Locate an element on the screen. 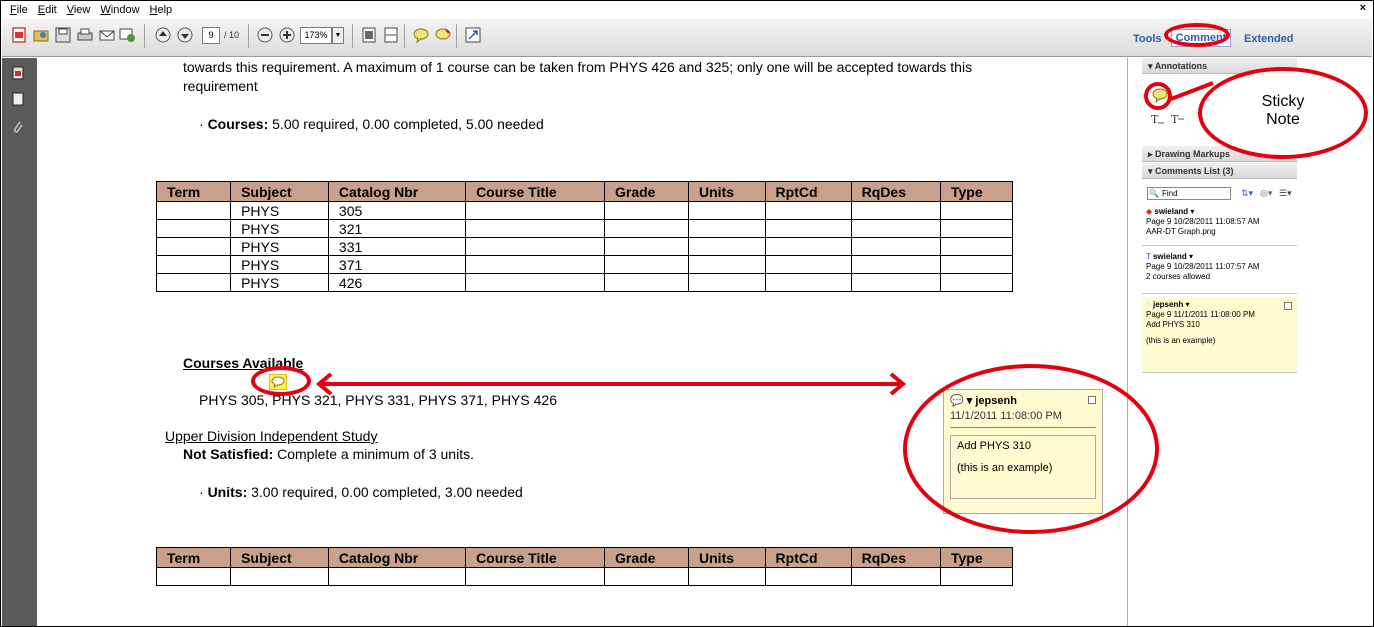 The width and height of the screenshot is (1374, 627). minimize-comment-icon is located at coordinates (1288, 306).